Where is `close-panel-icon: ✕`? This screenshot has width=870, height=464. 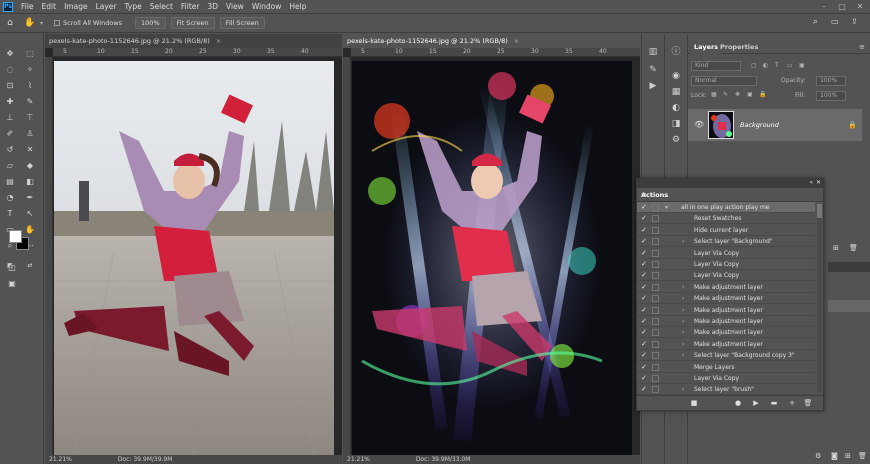 close-panel-icon: ✕ is located at coordinates (818, 182).